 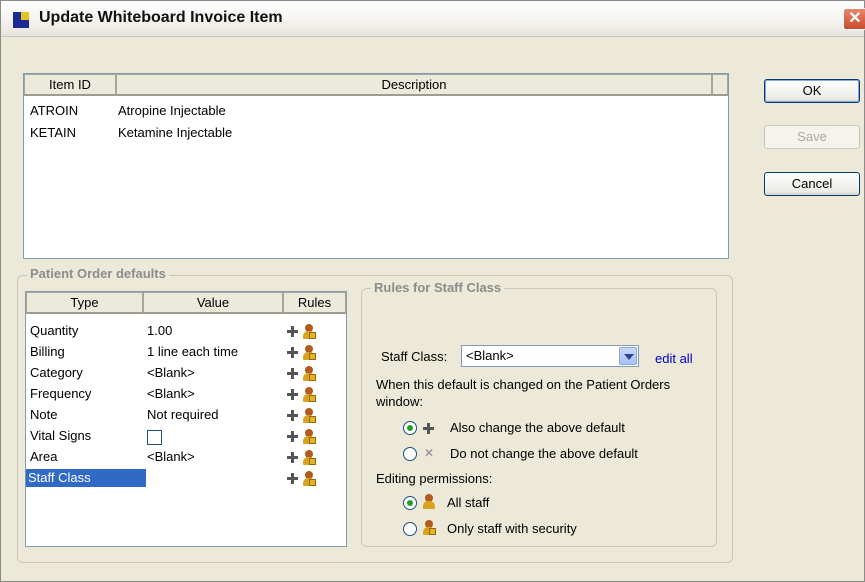 I want to click on do-not-change-label: Do not change the above default, so click(x=544, y=453).